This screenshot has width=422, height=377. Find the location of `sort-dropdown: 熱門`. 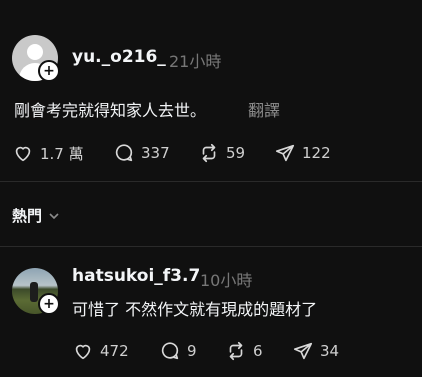

sort-dropdown: 熱門 is located at coordinates (36, 215).